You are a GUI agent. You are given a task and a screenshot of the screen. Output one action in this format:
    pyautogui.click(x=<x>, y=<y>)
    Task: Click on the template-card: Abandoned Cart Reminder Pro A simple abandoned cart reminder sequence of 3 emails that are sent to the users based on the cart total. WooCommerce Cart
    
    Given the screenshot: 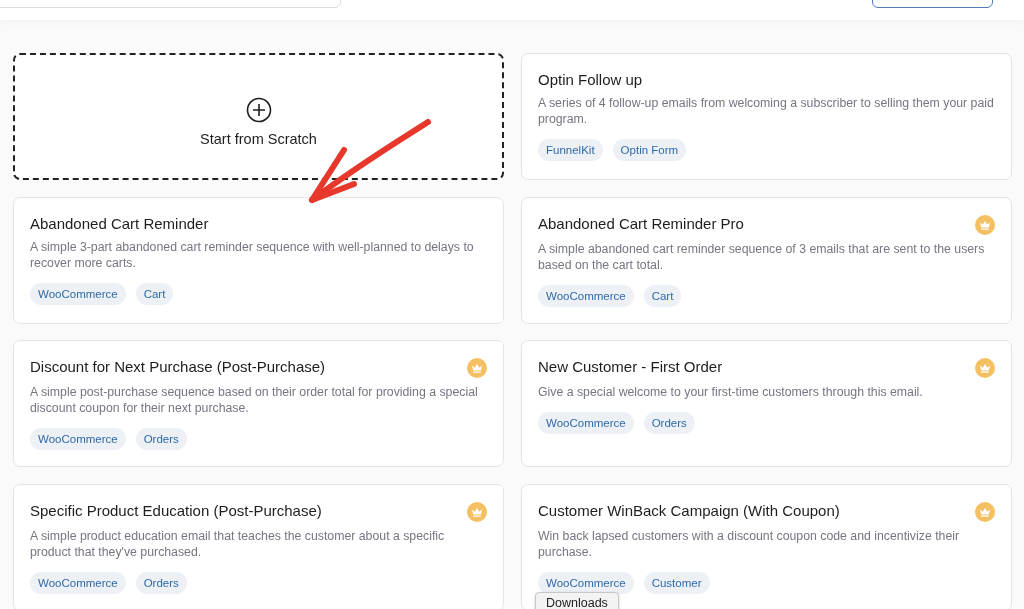 What is the action you would take?
    pyautogui.click(x=766, y=260)
    